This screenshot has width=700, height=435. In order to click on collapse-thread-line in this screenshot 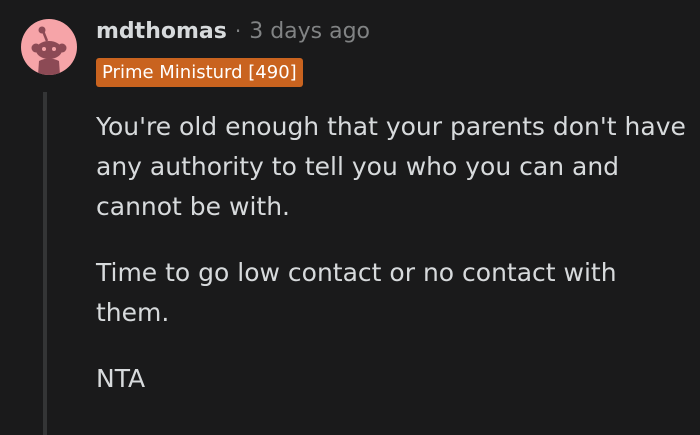, I will do `click(45, 263)`.